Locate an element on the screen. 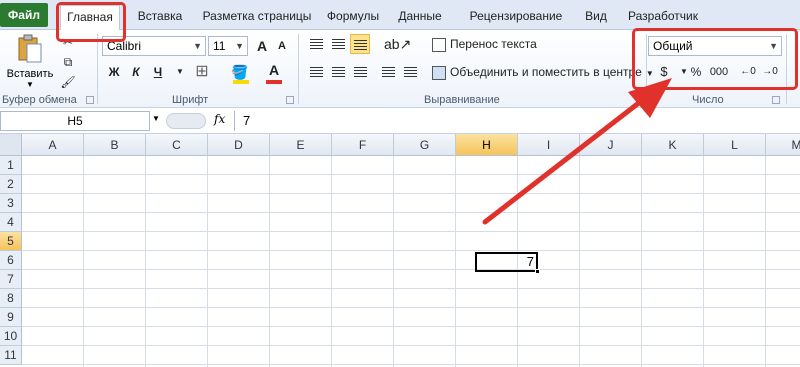 Image resolution: width=800 pixels, height=367 pixels. row-header-10: 10 is located at coordinates (11, 336).